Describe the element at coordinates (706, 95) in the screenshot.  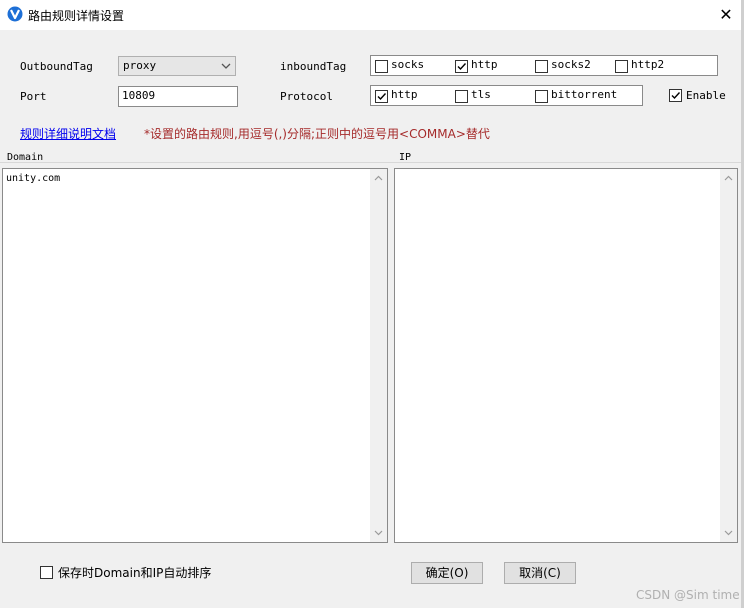
I see `enable-label: Enable` at that location.